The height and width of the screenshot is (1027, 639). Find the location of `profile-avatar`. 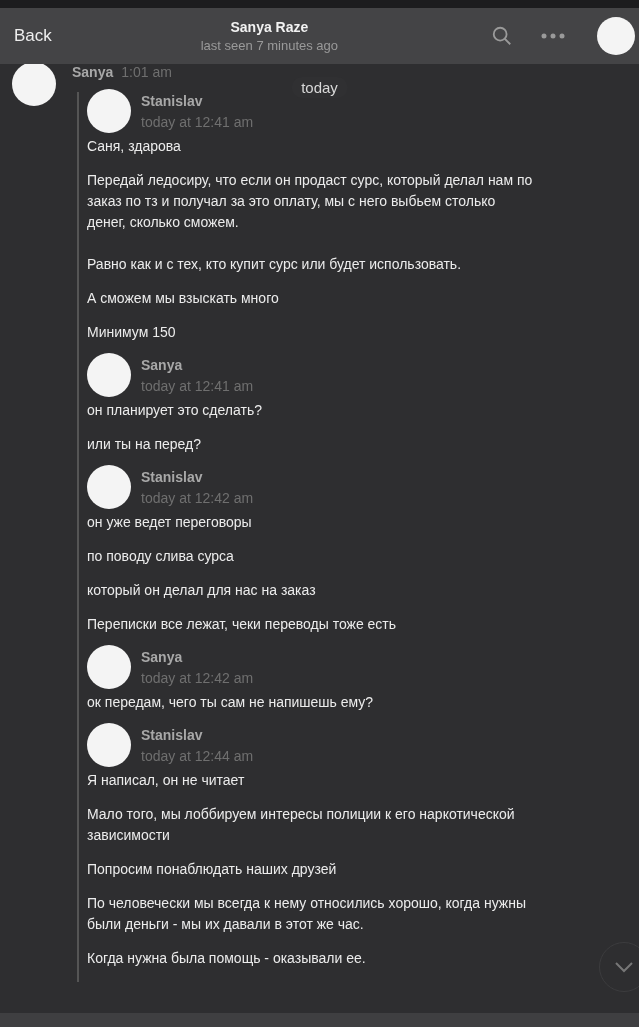

profile-avatar is located at coordinates (616, 36).